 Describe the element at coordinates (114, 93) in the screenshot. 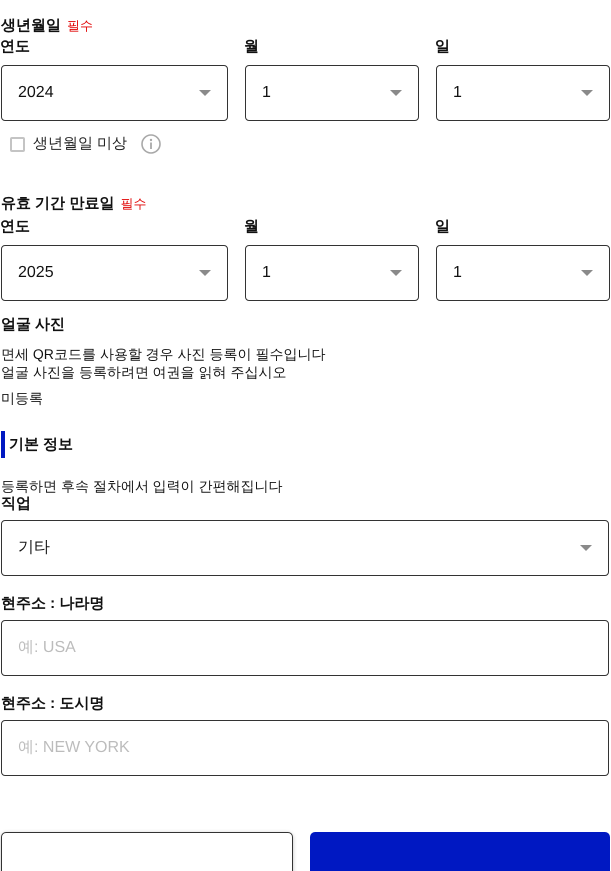

I see `year-dropdown: 2024` at that location.